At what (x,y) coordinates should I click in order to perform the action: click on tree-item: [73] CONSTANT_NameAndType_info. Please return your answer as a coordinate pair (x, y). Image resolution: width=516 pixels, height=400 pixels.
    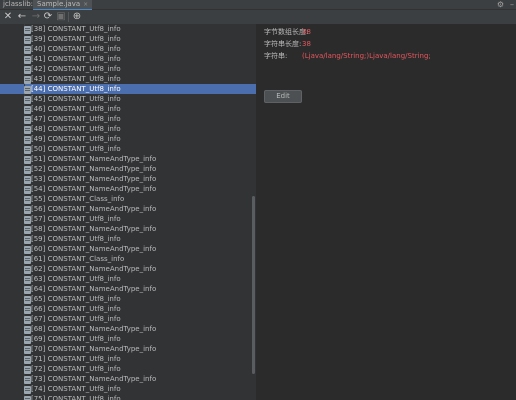
    Looking at the image, I should click on (128, 379).